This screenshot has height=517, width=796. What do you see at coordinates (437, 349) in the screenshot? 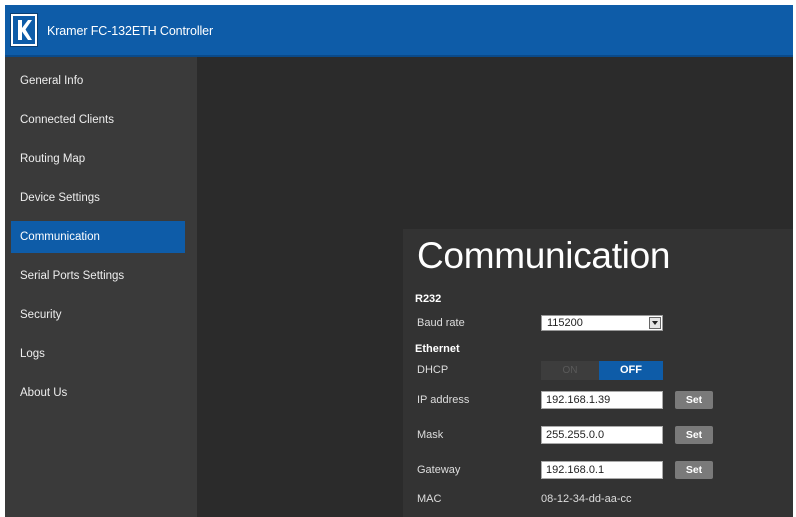
I see `section-title-ethernet: Ethernet` at bounding box center [437, 349].